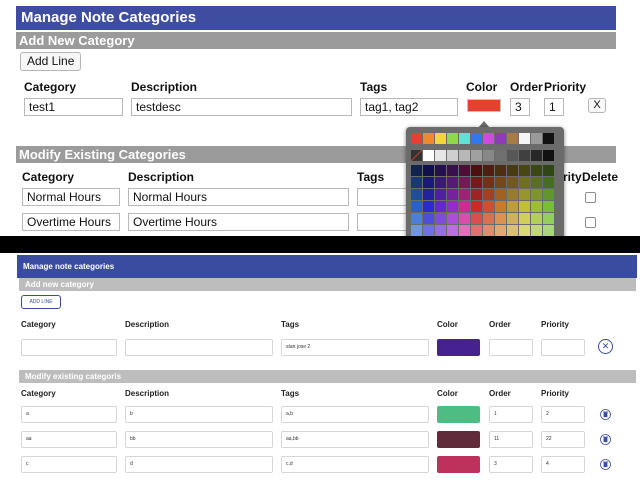  Describe the element at coordinates (511, 464) in the screenshot. I see `row-order-input: 3` at that location.